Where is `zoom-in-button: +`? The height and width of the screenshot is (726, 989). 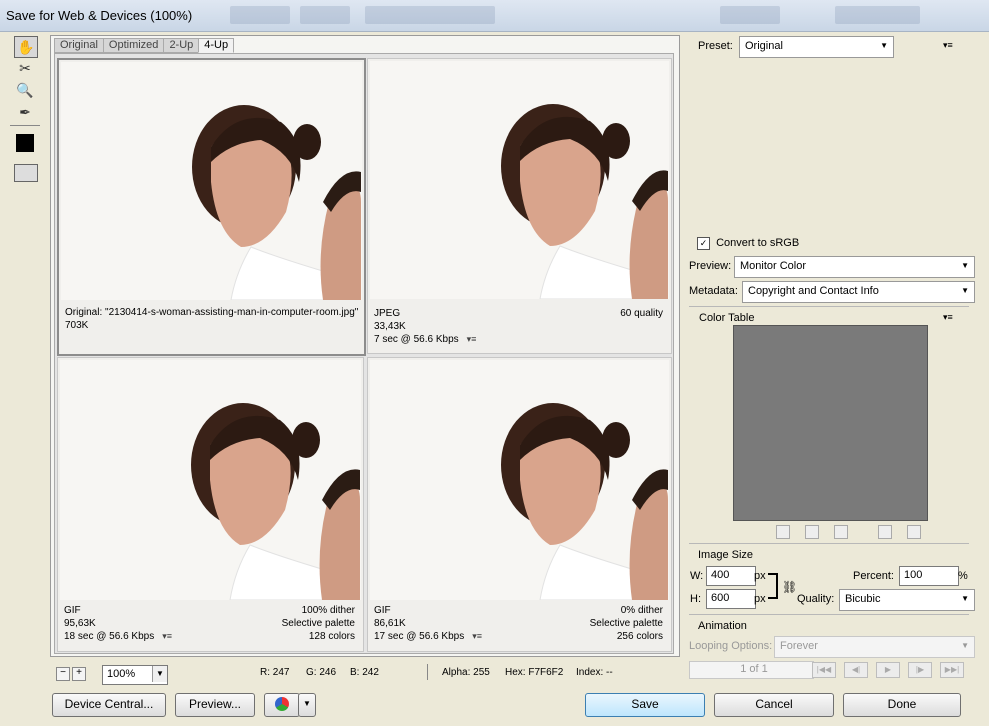
zoom-in-button: + is located at coordinates (79, 674).